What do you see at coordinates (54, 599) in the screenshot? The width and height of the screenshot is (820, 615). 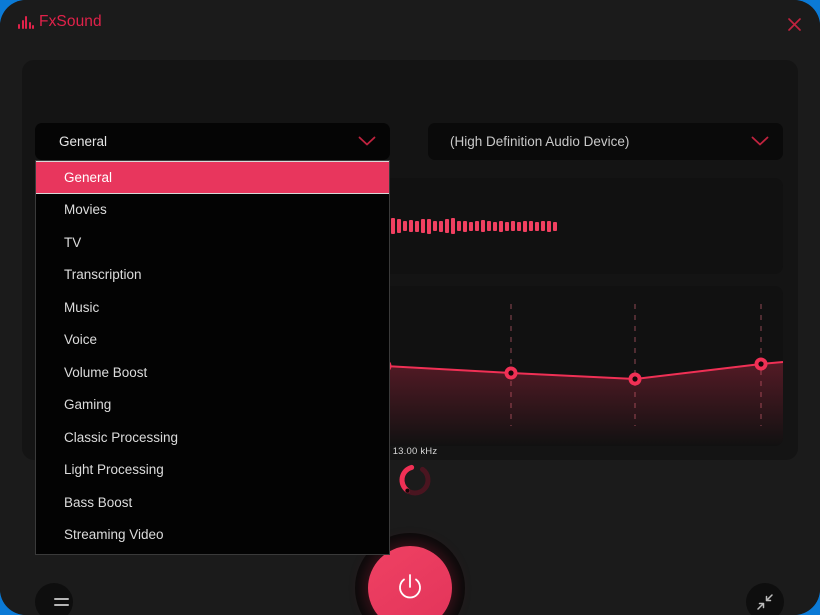 I see `menu-button` at bounding box center [54, 599].